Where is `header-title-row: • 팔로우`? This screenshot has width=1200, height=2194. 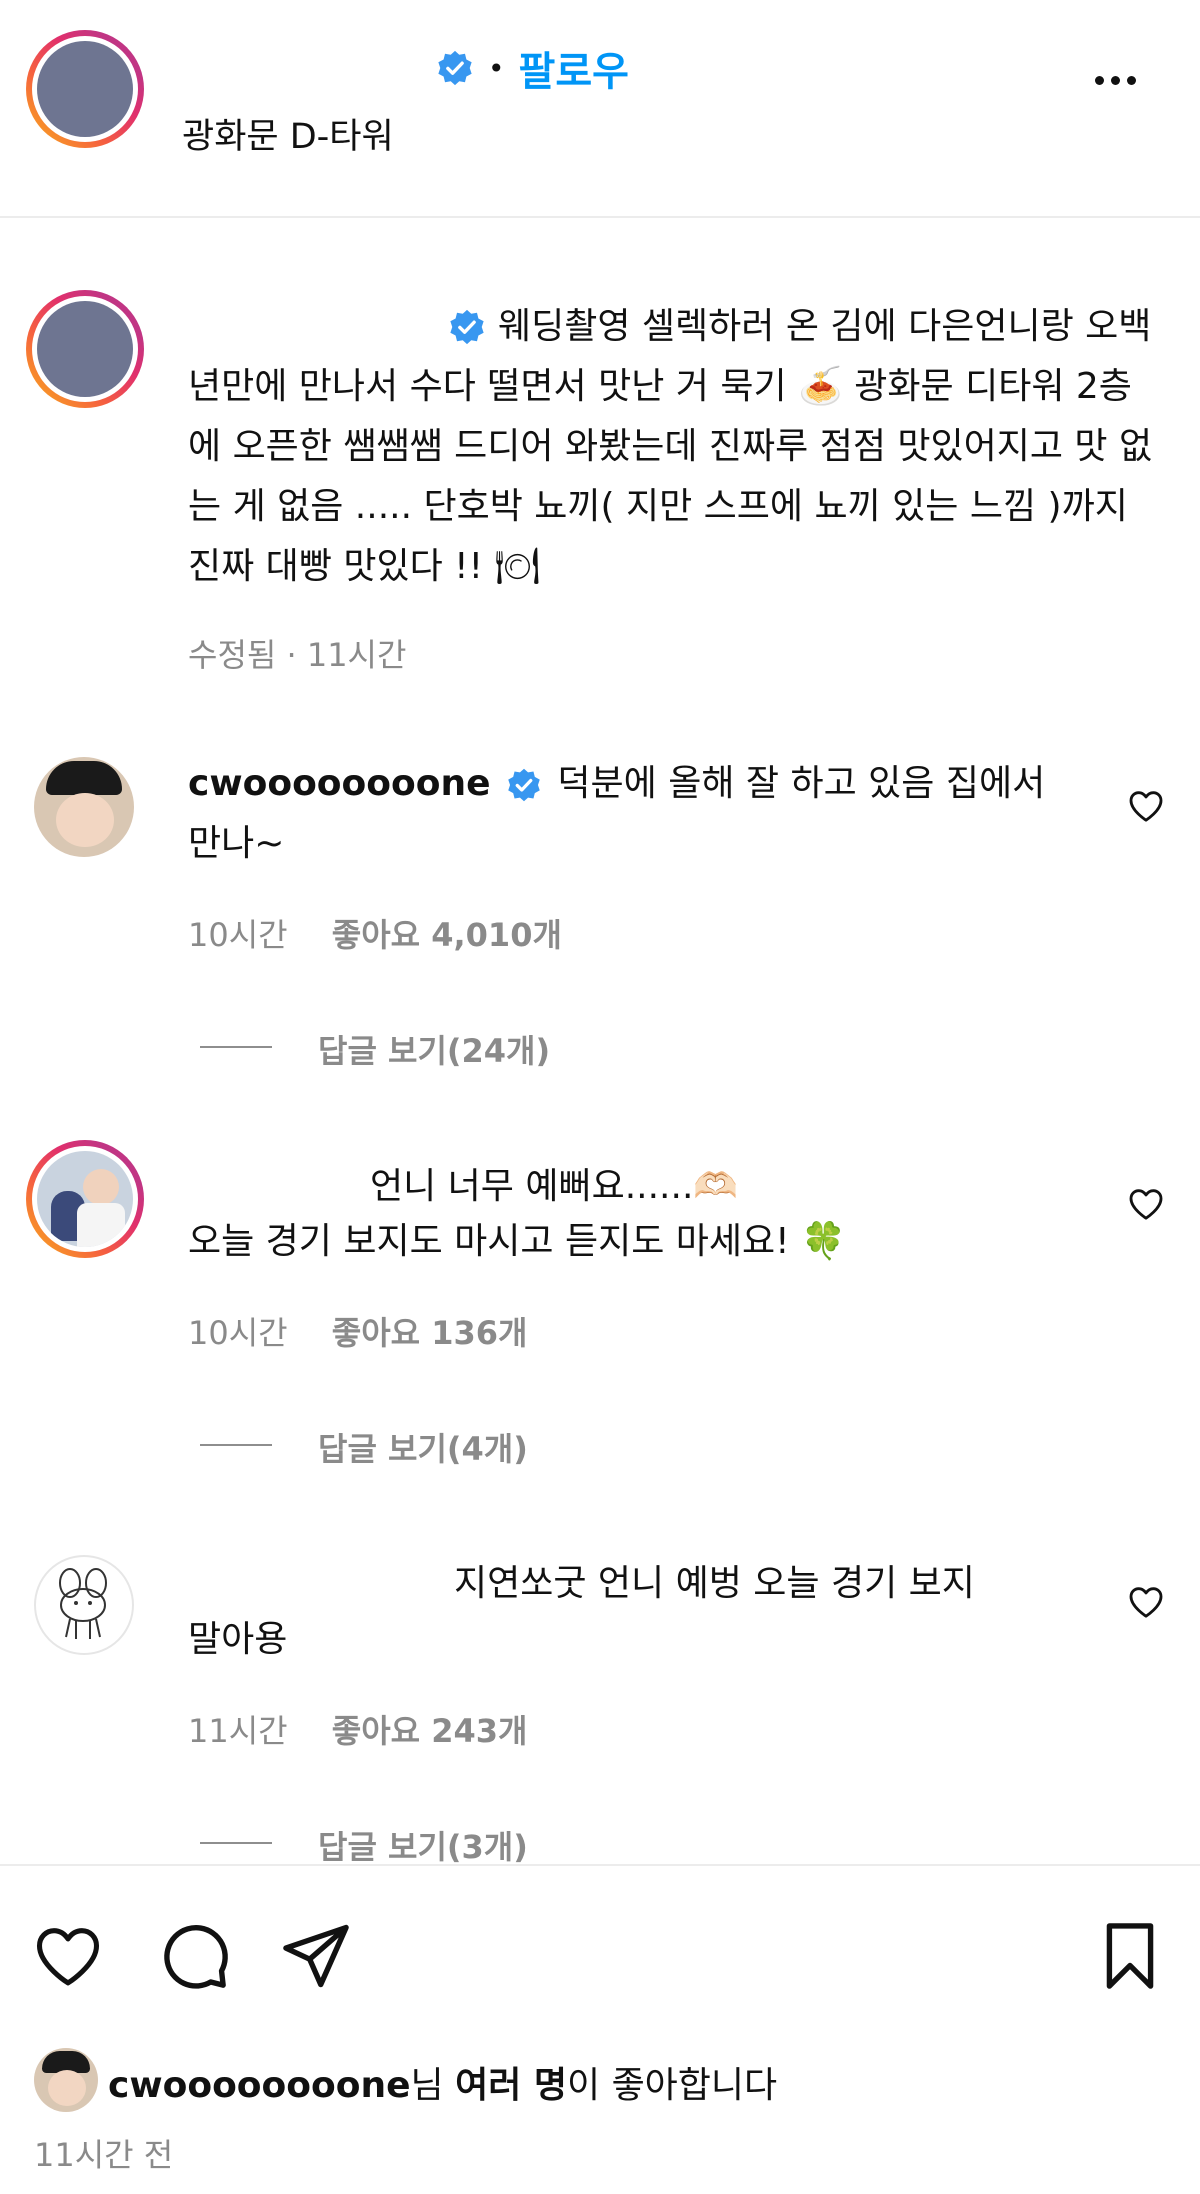 header-title-row: • 팔로우 is located at coordinates (532, 68).